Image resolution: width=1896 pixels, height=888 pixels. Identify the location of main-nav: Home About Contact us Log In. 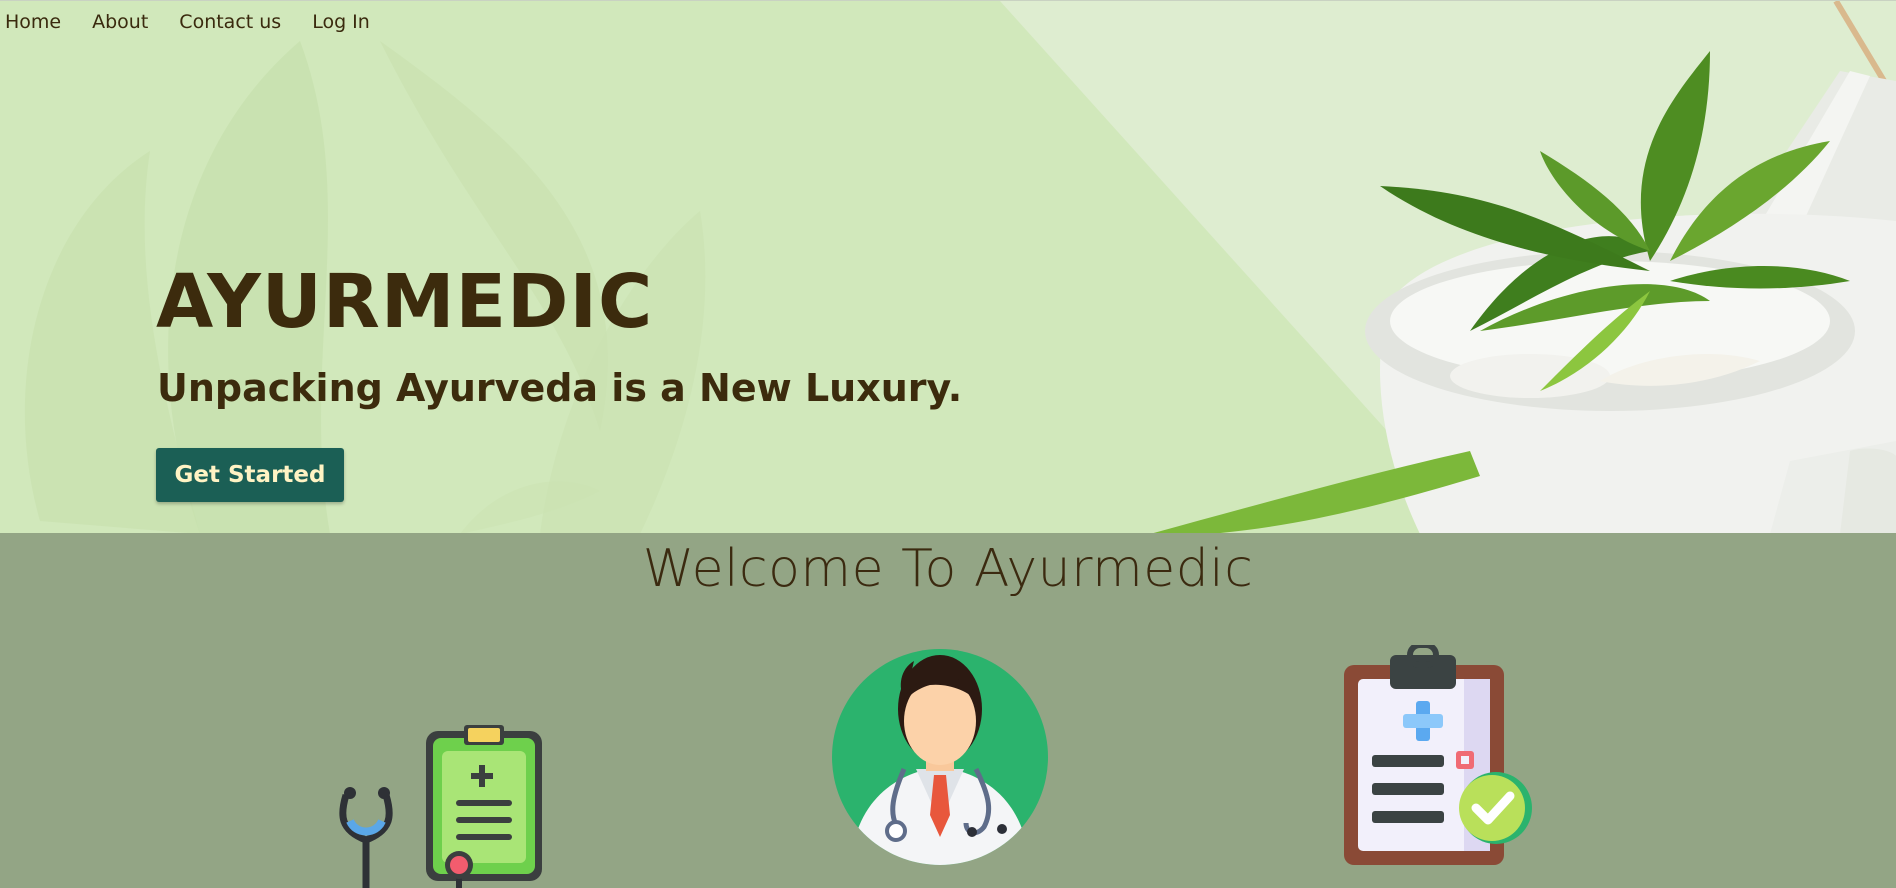
(187, 22).